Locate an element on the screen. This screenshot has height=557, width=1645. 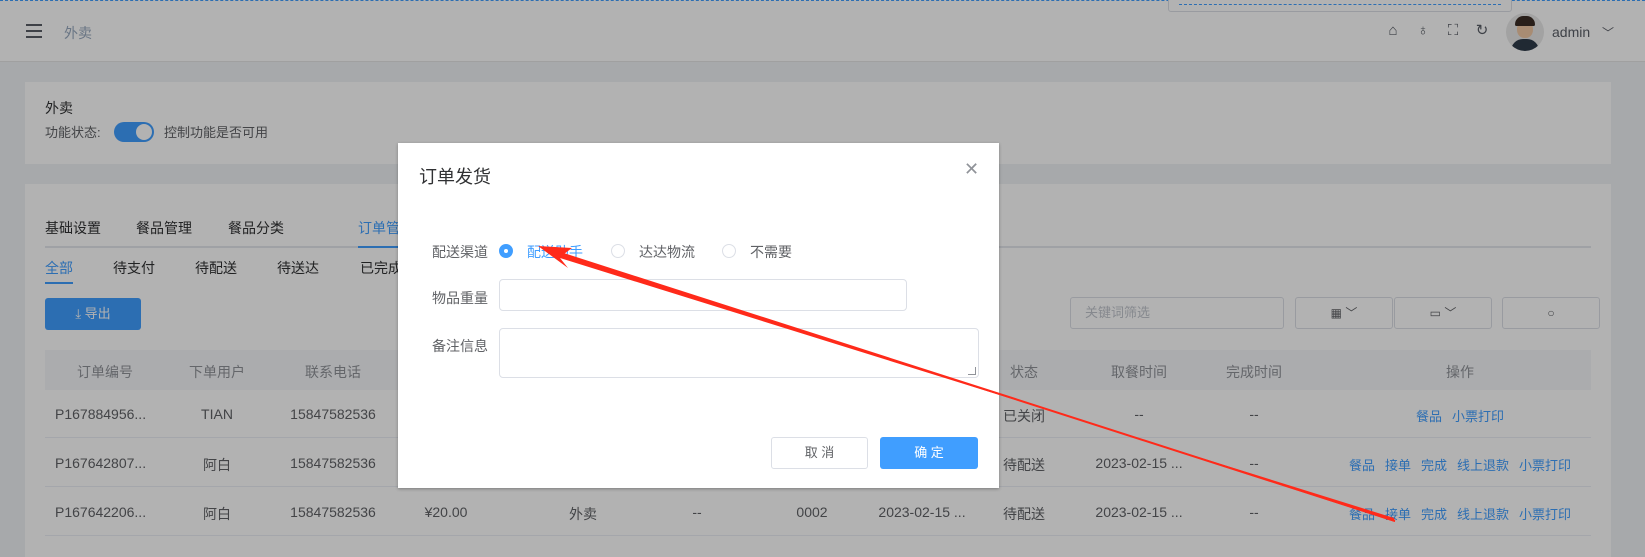
radio-label: 不需要 is located at coordinates (771, 252).